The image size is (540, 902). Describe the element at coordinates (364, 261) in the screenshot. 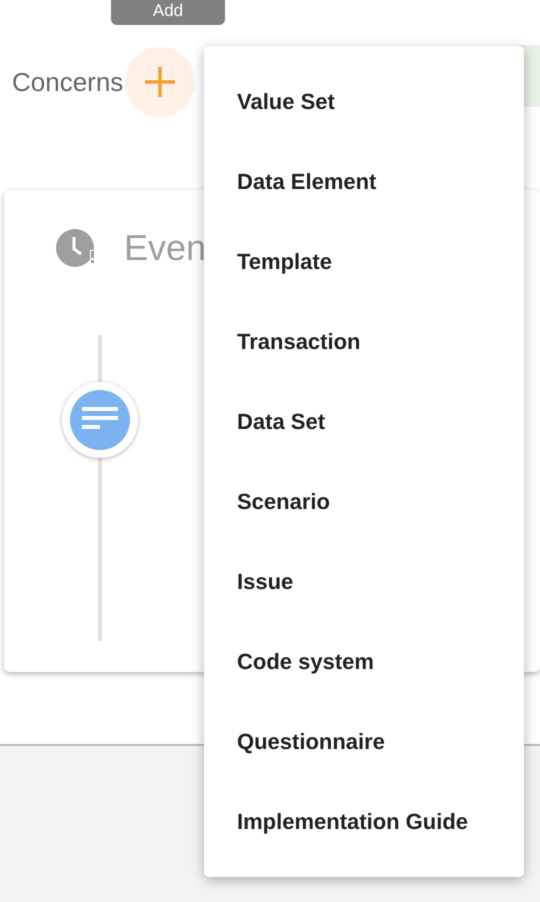

I see `menu-item: Template` at that location.